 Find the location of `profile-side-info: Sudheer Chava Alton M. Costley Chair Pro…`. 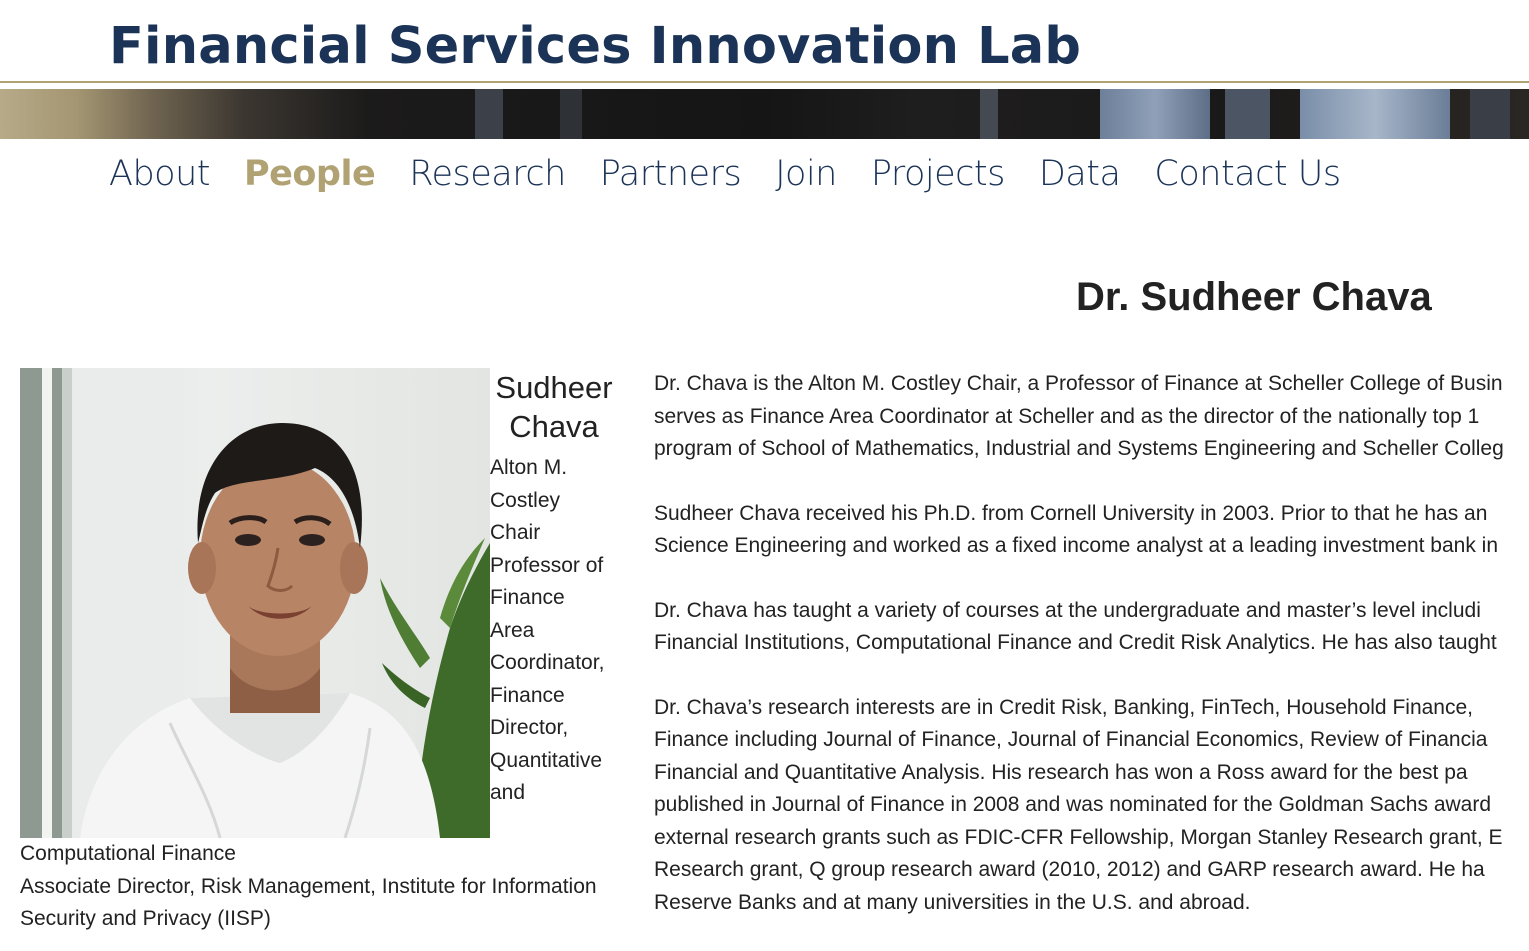

profile-side-info: Sudheer Chava Alton M. Costley Chair Pro… is located at coordinates (554, 589).